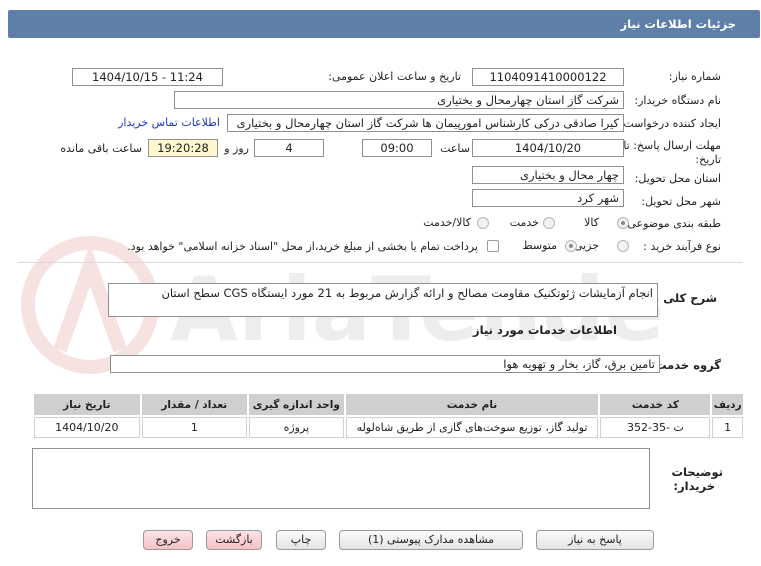 The width and height of the screenshot is (761, 566). Describe the element at coordinates (431, 540) in the screenshot. I see `view-attachments-button: مشاهده مدارک پیوستی (1)` at that location.